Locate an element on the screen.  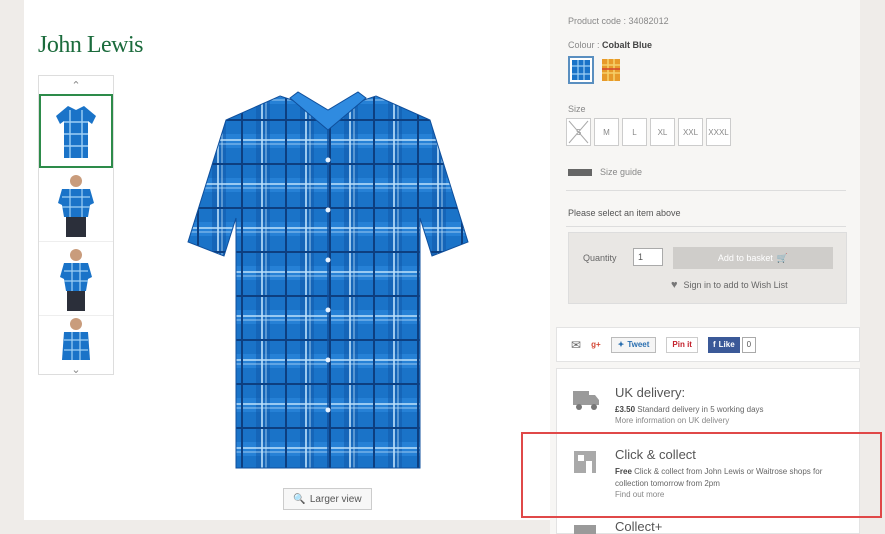
thumbnail-model-back is located at coordinates (76, 338).